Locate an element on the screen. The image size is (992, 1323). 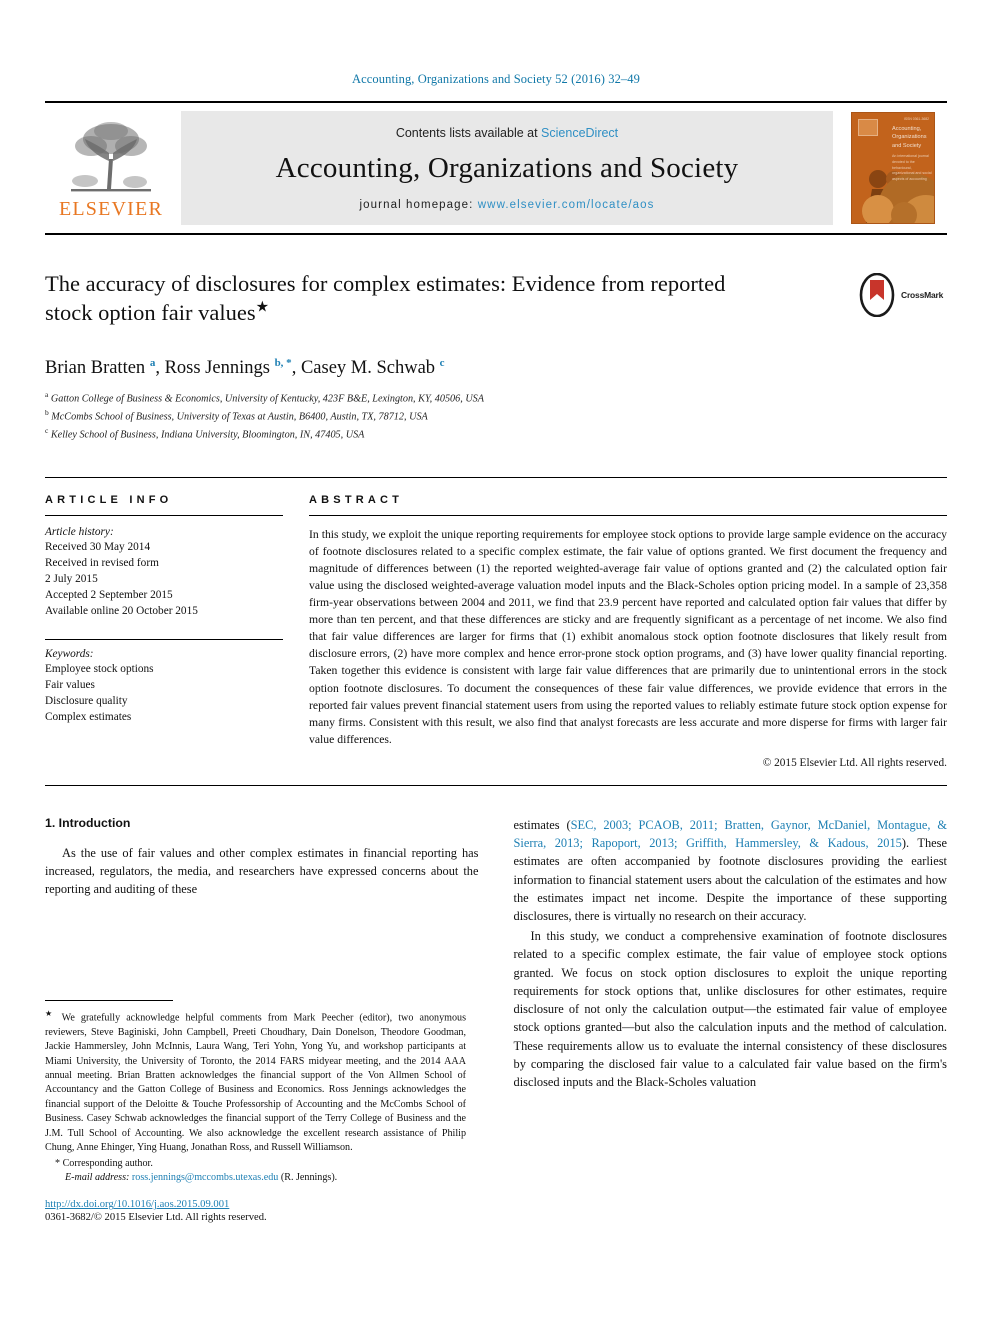
keyword-item: Disclosure quality is located at coordinates (86, 701).